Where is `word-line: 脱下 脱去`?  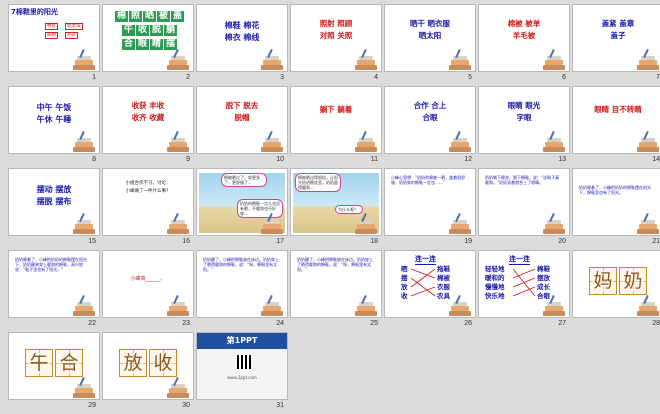 word-line: 脱下 脱去 is located at coordinates (242, 105).